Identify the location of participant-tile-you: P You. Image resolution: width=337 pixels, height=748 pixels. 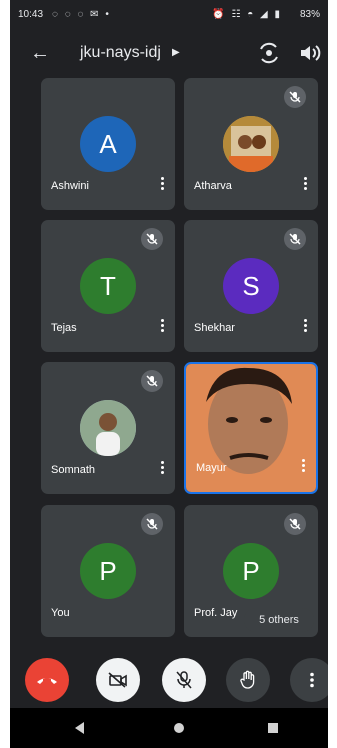
(108, 571).